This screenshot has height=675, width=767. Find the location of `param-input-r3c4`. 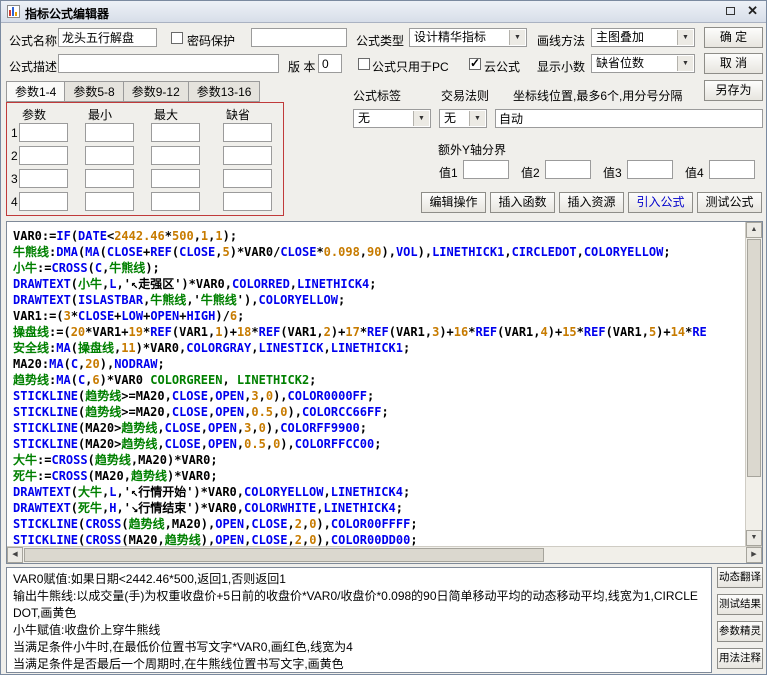

param-input-r3c4 is located at coordinates (247, 178).